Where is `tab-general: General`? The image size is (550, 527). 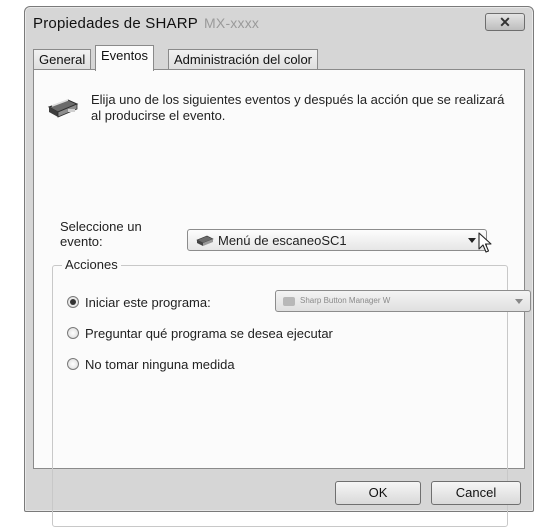
tab-general: General is located at coordinates (62, 59).